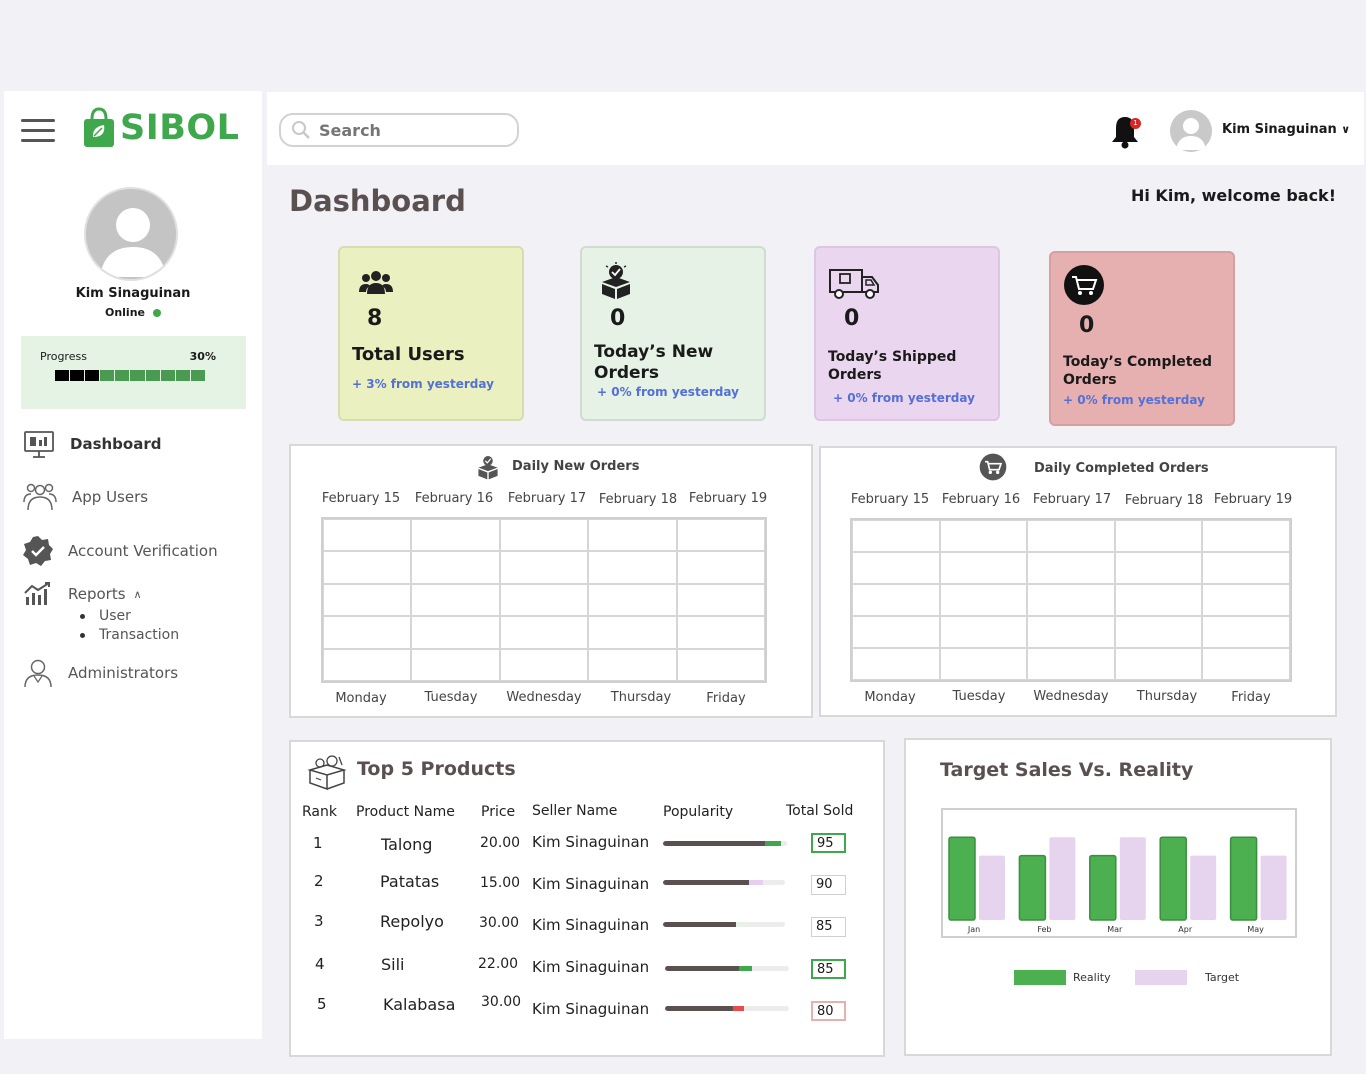 Image resolution: width=1366 pixels, height=1074 pixels. What do you see at coordinates (501, 1002) in the screenshot?
I see `price-cell: 30.00` at bounding box center [501, 1002].